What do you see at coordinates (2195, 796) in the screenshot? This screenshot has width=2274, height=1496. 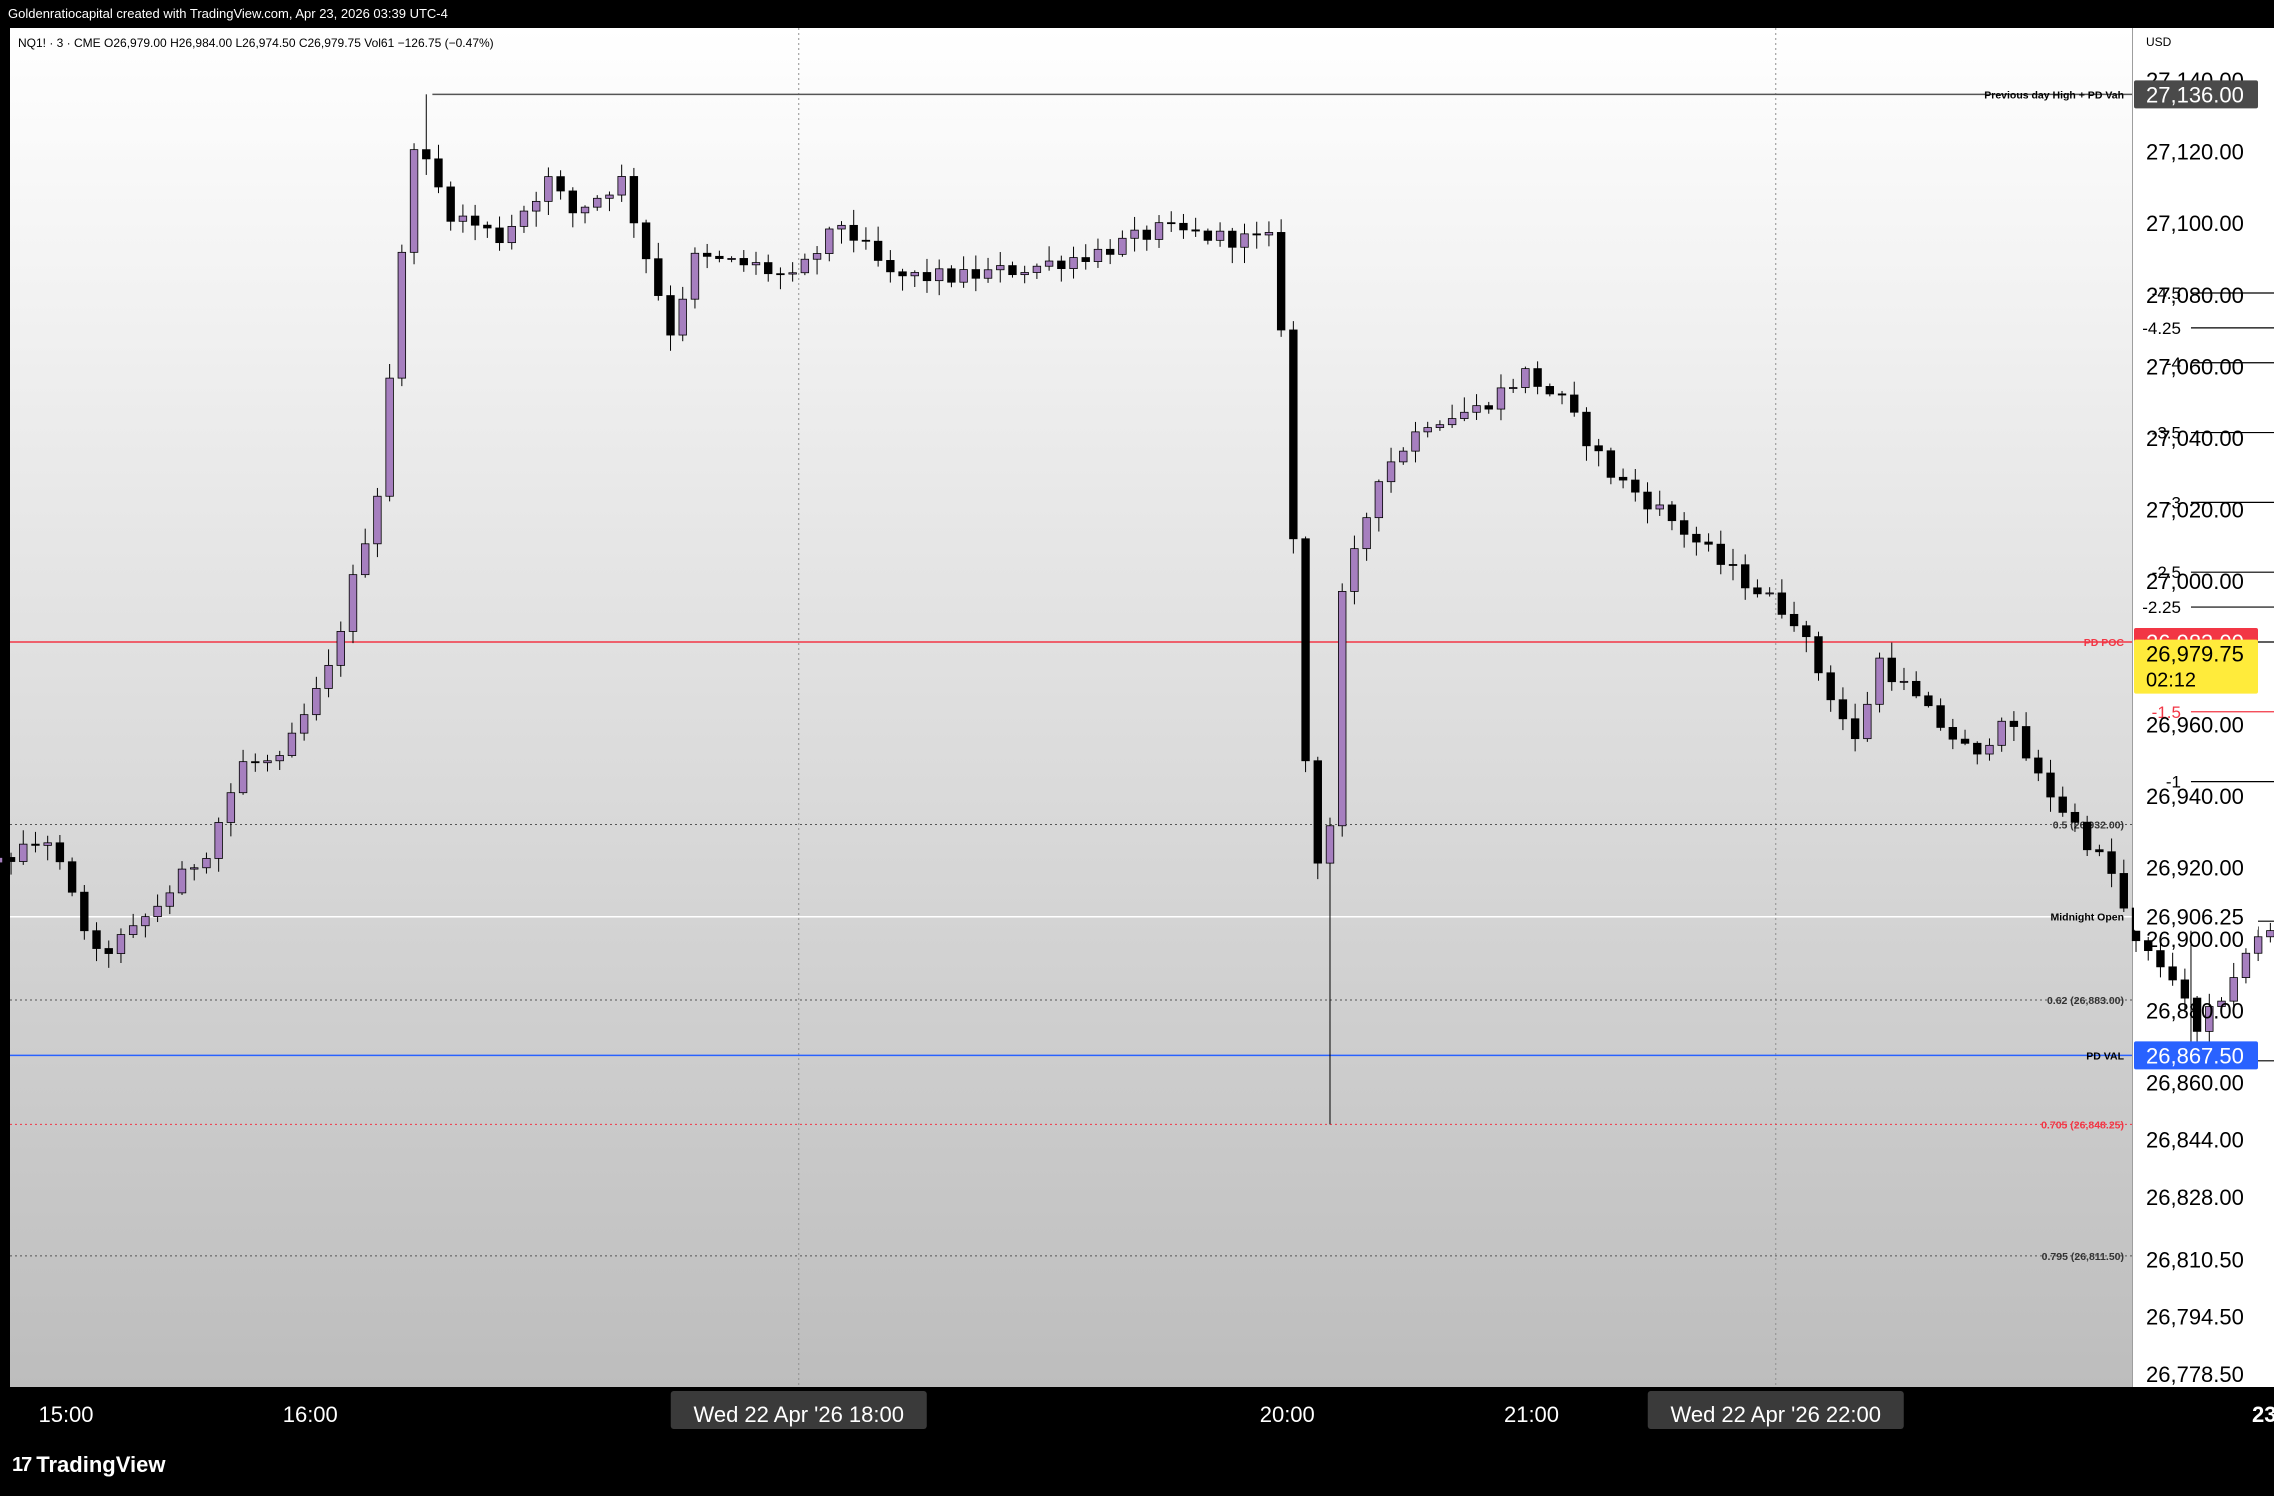 I see `price-tick-label: 26,940.00` at bounding box center [2195, 796].